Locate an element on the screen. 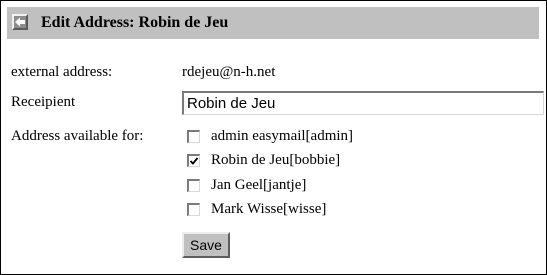 This screenshot has width=547, height=275. title-bar: Edit Address: Robin de Jeu is located at coordinates (273, 23).